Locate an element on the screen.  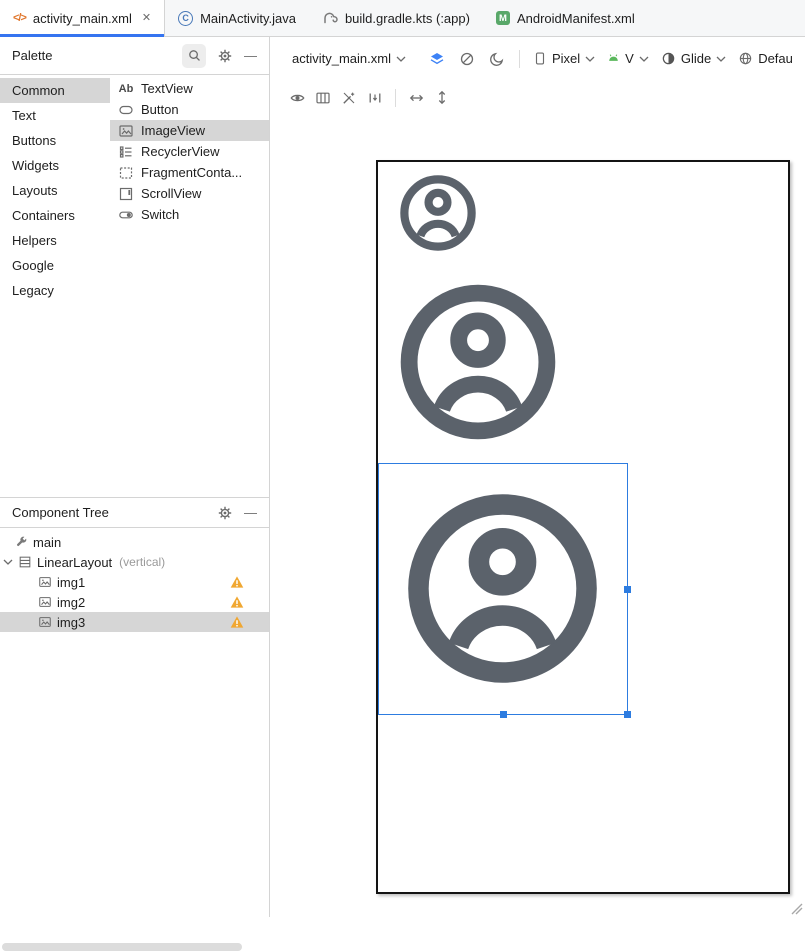
tree-item-img1: img1 is located at coordinates (134, 582).